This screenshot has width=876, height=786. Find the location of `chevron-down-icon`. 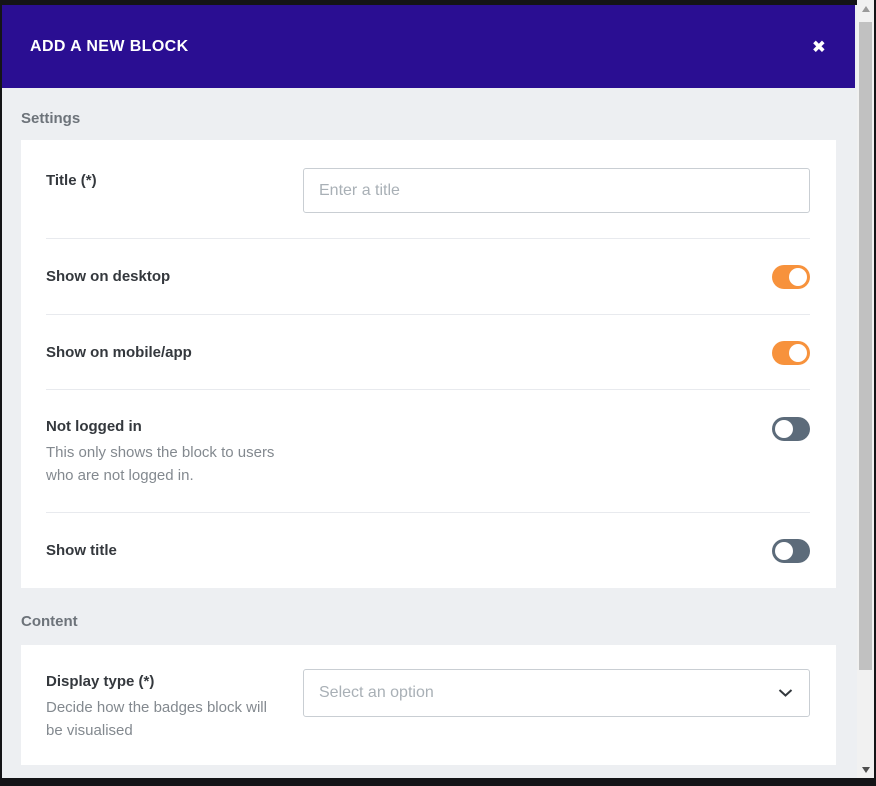

chevron-down-icon is located at coordinates (785, 693).